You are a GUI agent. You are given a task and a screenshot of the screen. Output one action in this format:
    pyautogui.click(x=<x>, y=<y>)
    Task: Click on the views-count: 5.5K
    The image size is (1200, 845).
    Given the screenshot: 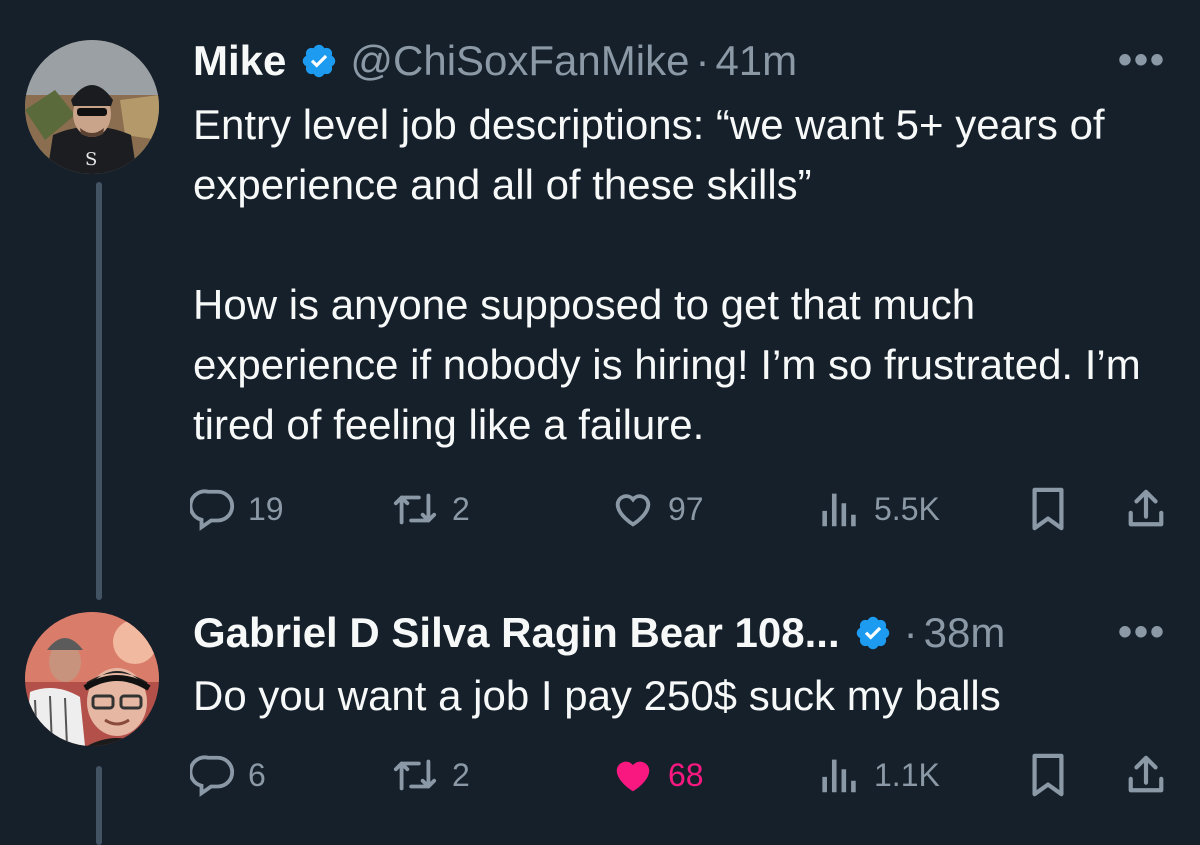 What is the action you would take?
    pyautogui.click(x=907, y=508)
    